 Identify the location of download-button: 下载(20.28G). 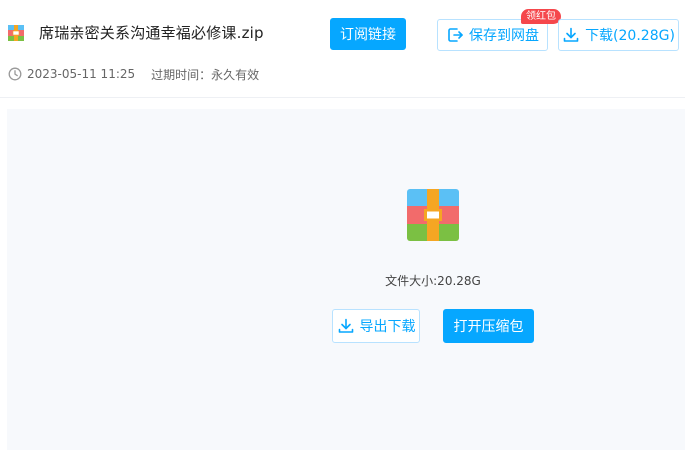
(618, 35).